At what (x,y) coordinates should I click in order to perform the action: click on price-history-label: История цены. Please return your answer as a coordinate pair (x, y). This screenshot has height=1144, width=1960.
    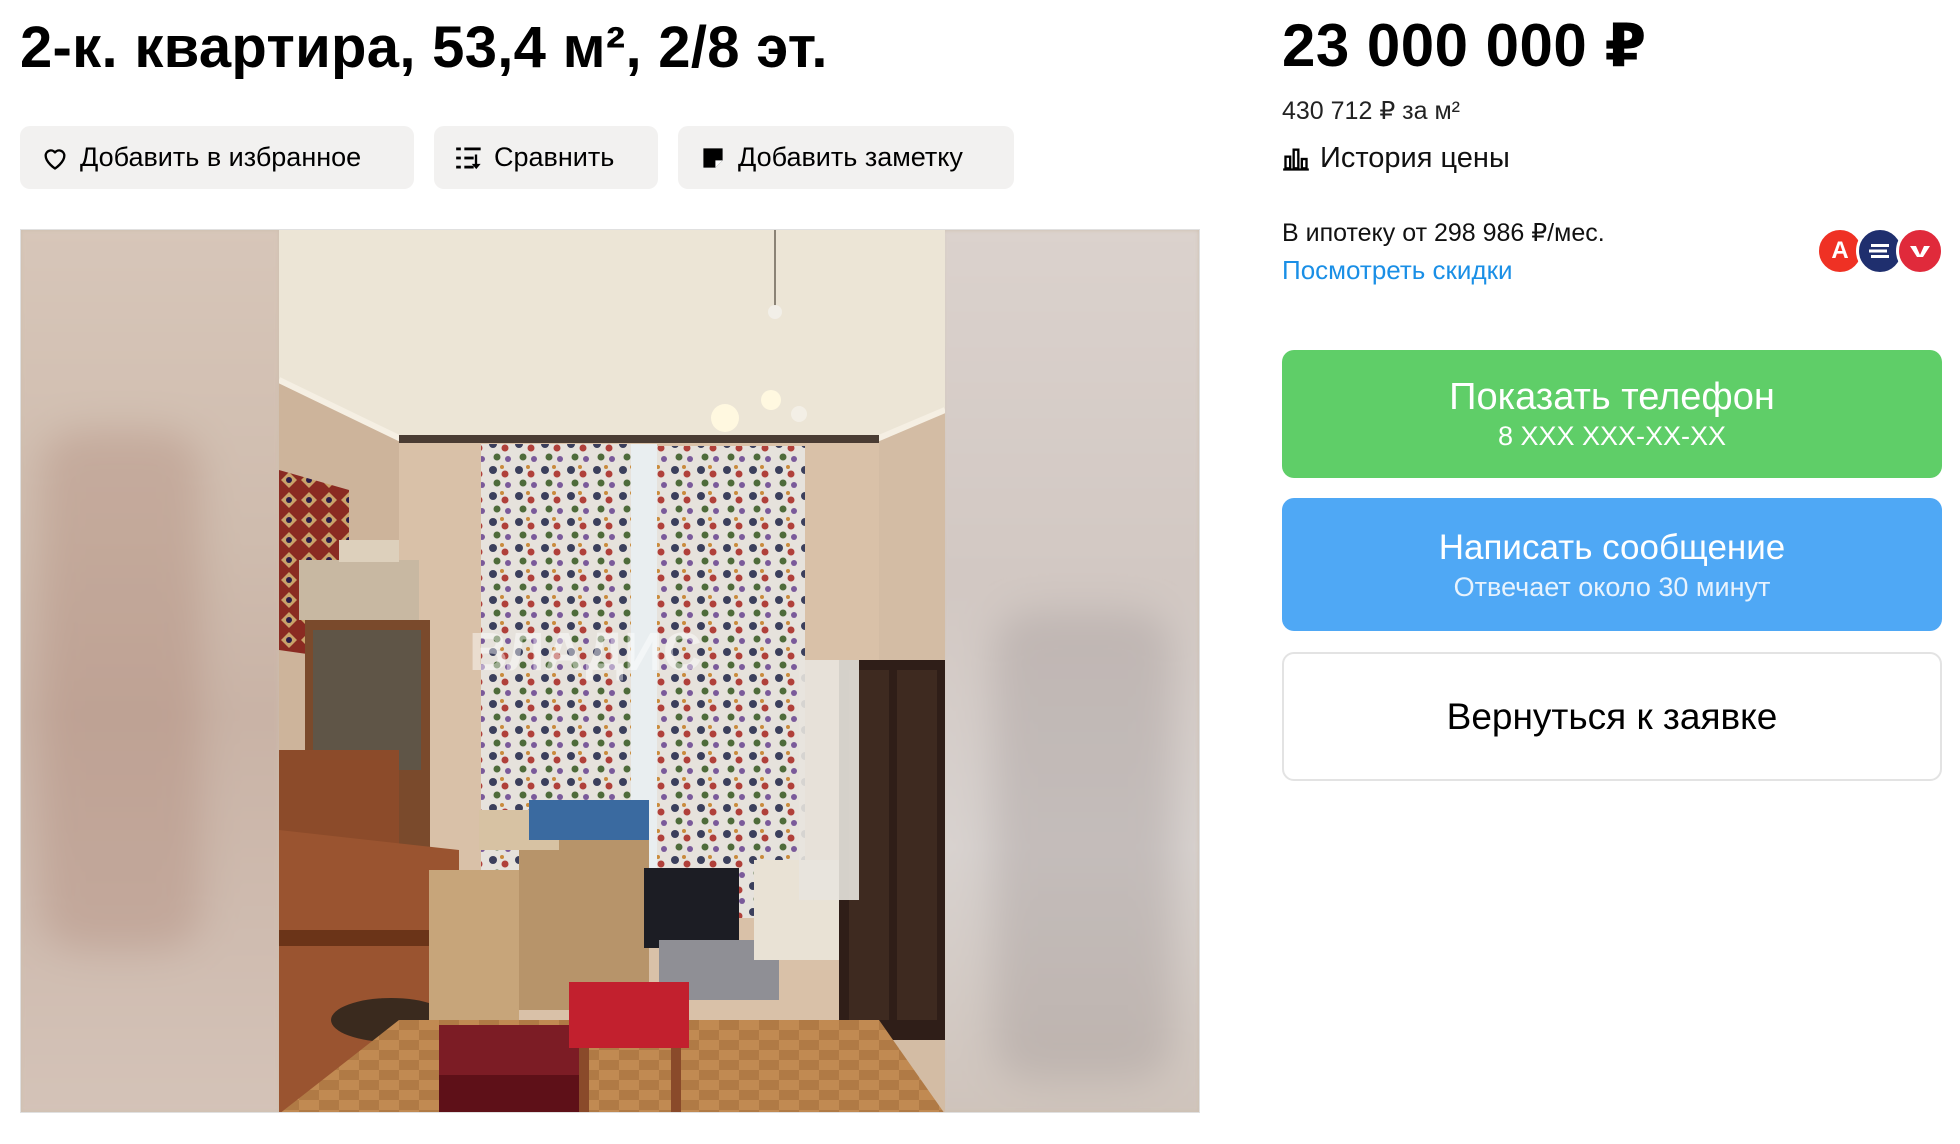
    Looking at the image, I should click on (1415, 158).